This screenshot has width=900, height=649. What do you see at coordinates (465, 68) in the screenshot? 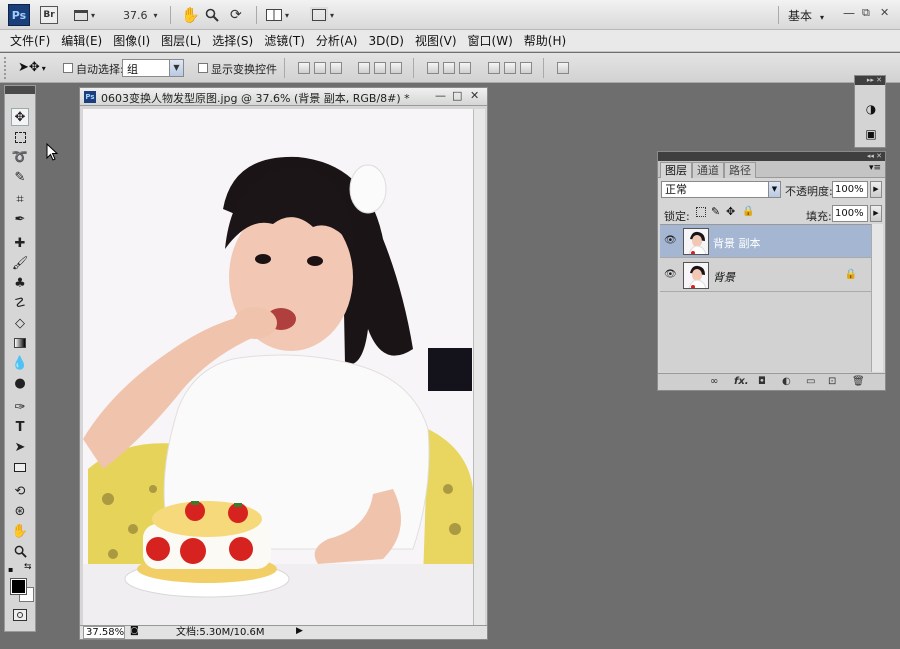
I see `distribute-bottom-icon` at bounding box center [465, 68].